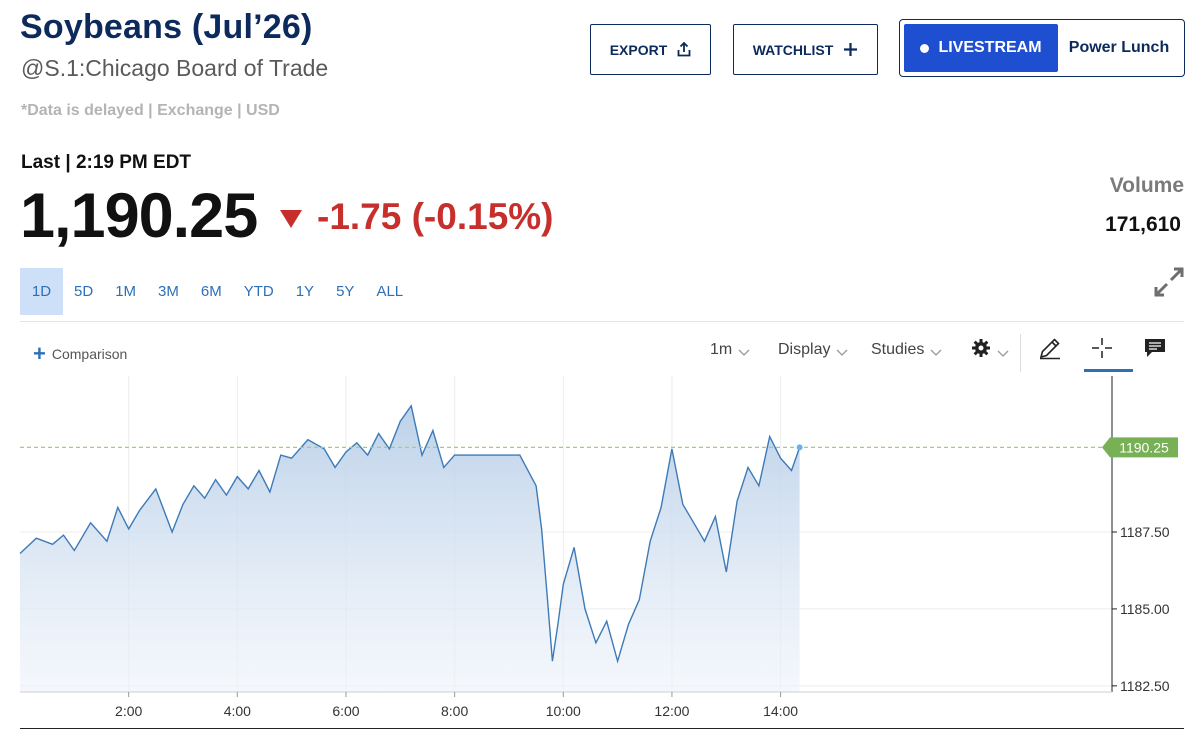 This screenshot has width=1200, height=729. Describe the element at coordinates (125, 291) in the screenshot. I see `range-1m: 1M` at that location.